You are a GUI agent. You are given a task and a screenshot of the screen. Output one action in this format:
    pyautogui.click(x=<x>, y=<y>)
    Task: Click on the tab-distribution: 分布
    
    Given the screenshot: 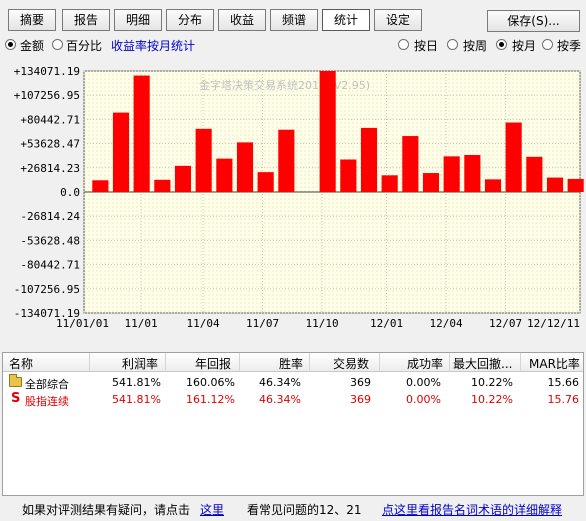 What is the action you would take?
    pyautogui.click(x=190, y=20)
    